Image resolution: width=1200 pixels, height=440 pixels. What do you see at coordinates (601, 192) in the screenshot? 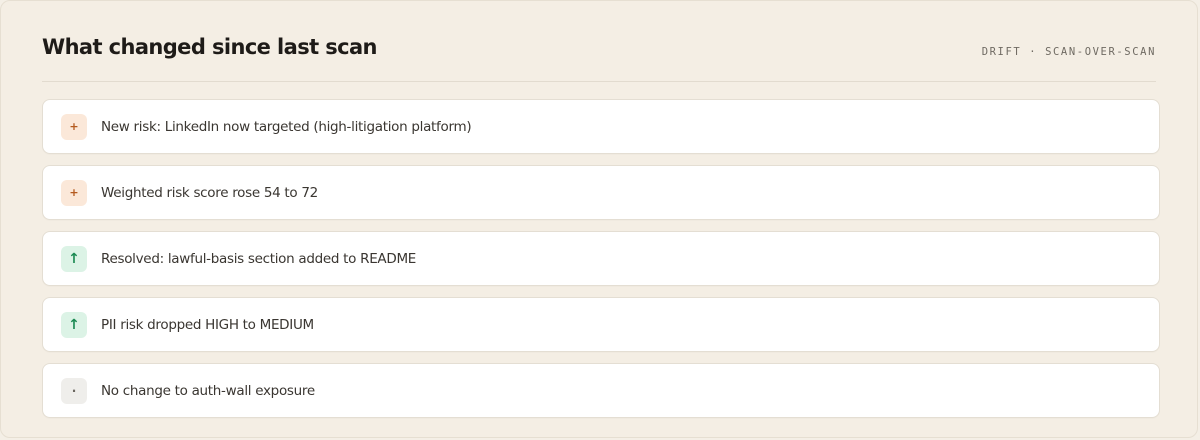
I see `change-item-score-rose: + Weighted risk score rose 54 to 72` at bounding box center [601, 192].